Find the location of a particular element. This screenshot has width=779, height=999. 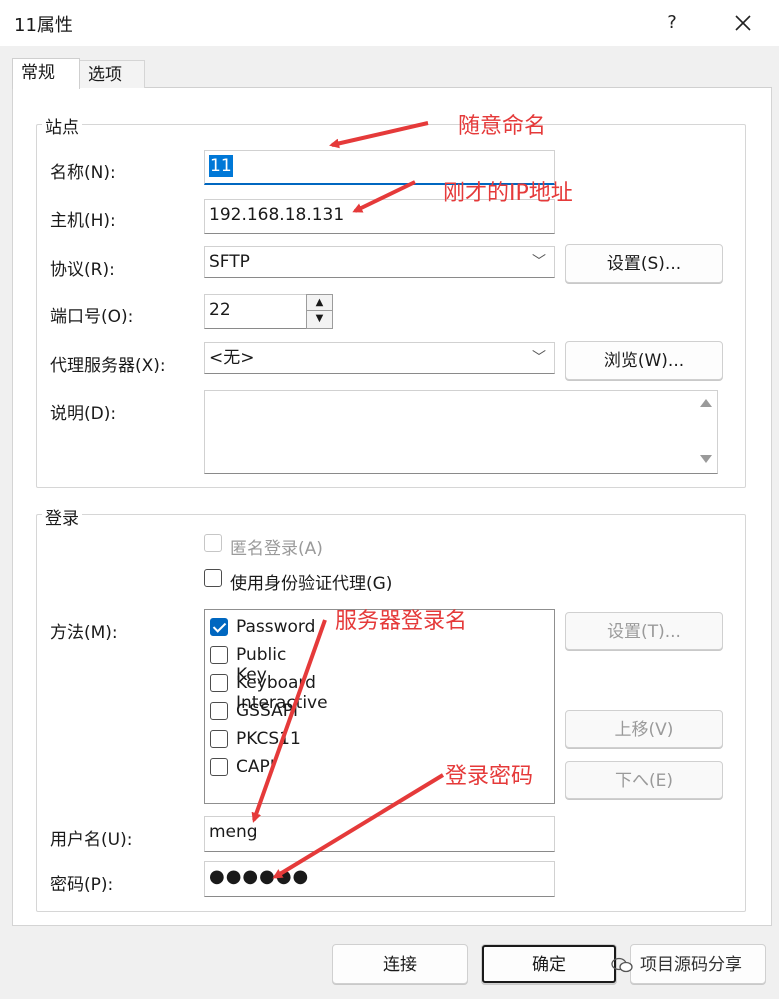

arrow-to-password-field is located at coordinates (358, 826).